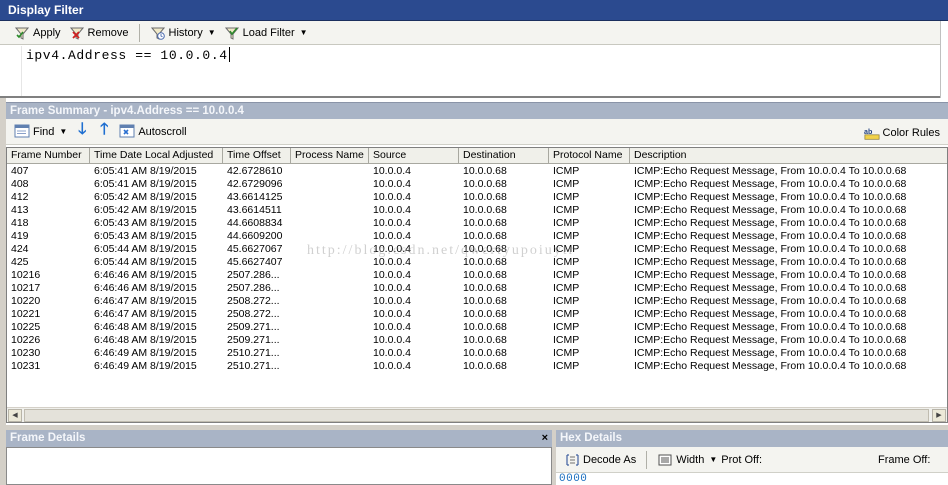 Image resolution: width=948 pixels, height=485 pixels. I want to click on decode-as-button: Decode As, so click(600, 460).